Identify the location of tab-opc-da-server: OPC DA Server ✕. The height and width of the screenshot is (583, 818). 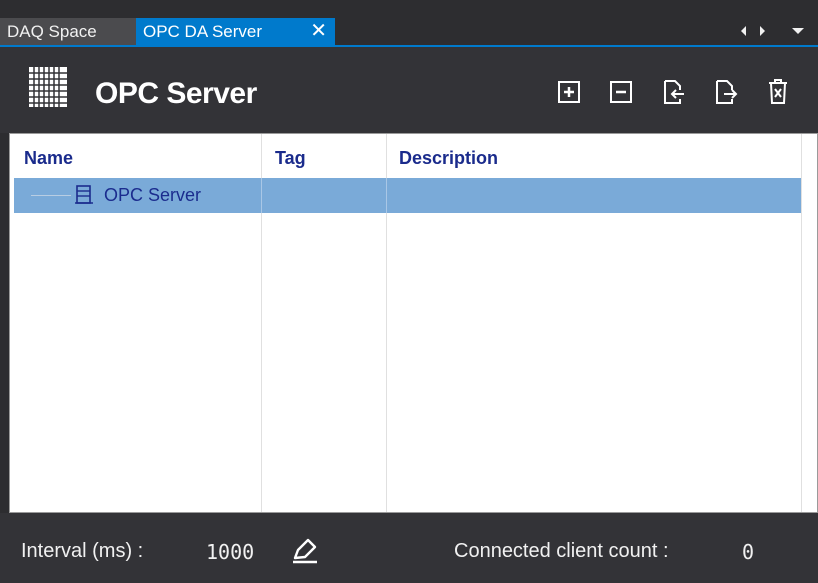
(235, 31).